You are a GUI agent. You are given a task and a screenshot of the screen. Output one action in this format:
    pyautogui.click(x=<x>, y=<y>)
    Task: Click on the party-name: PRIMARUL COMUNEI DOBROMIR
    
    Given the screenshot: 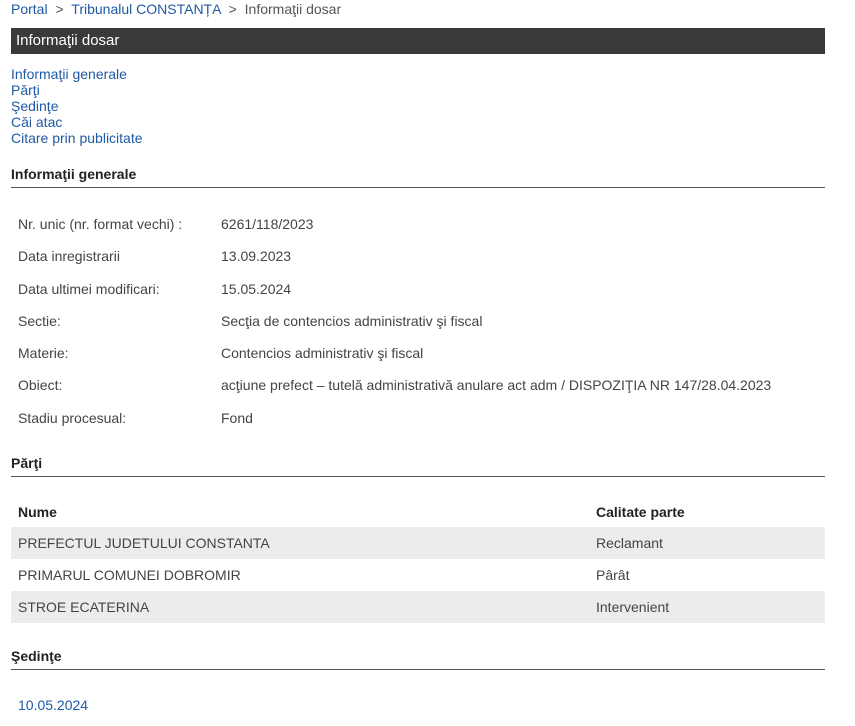 What is the action you would take?
    pyautogui.click(x=129, y=575)
    